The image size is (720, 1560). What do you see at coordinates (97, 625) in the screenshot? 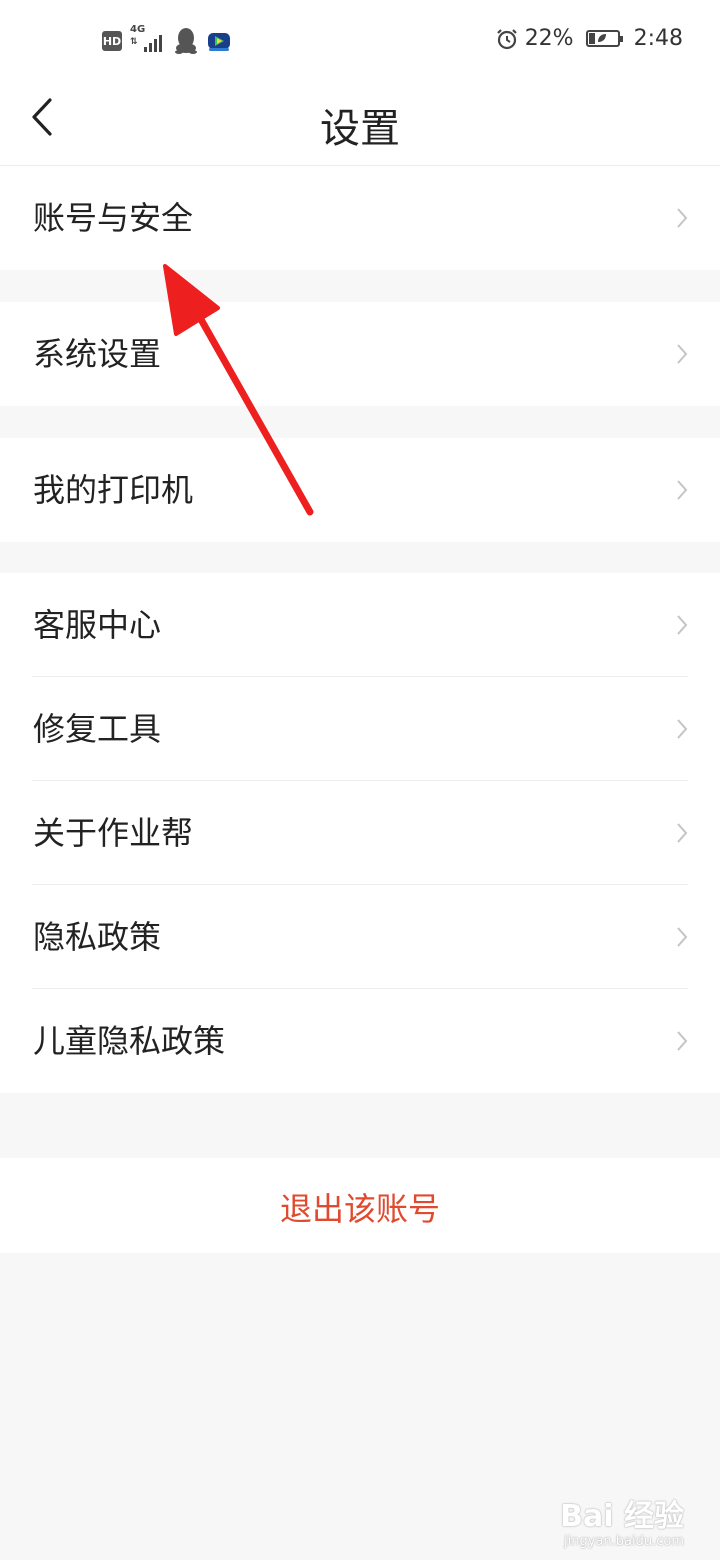
I see `settings-item-label: 客服中心` at bounding box center [97, 625].